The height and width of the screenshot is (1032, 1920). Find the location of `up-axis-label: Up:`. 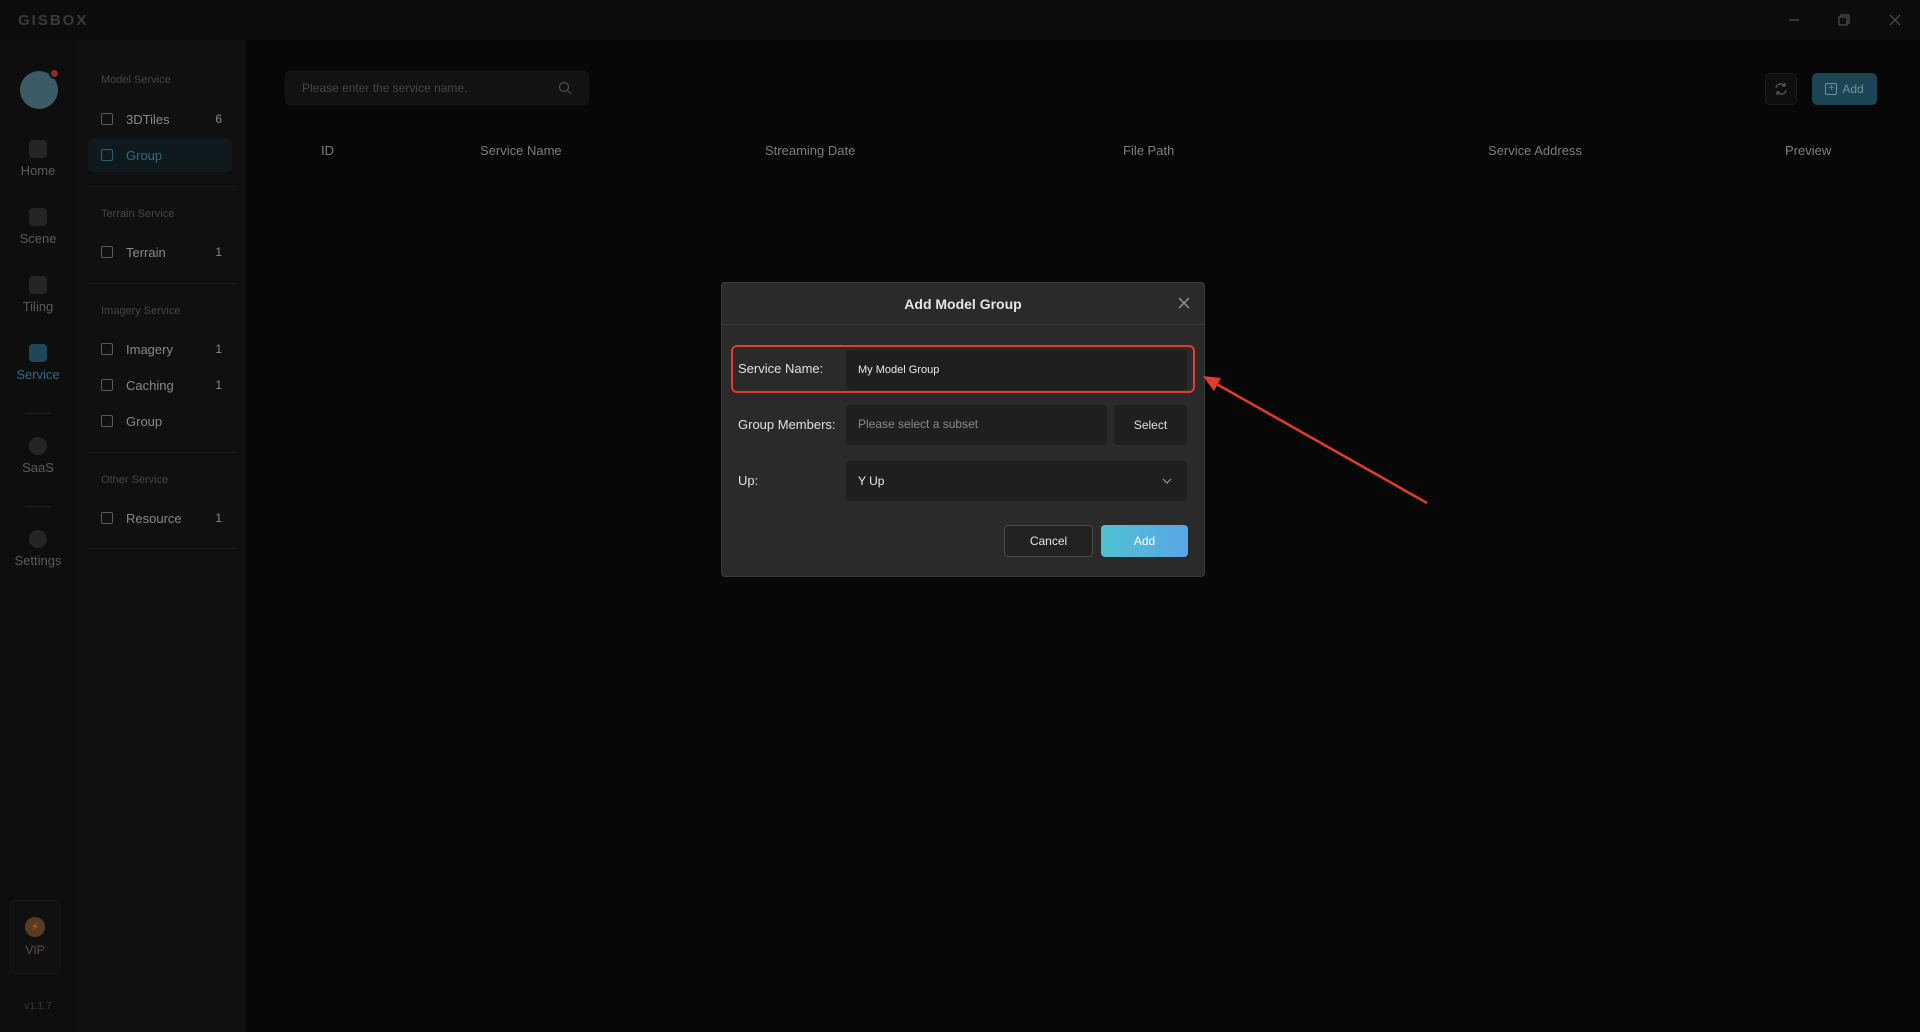

up-axis-label: Up: is located at coordinates (748, 480).